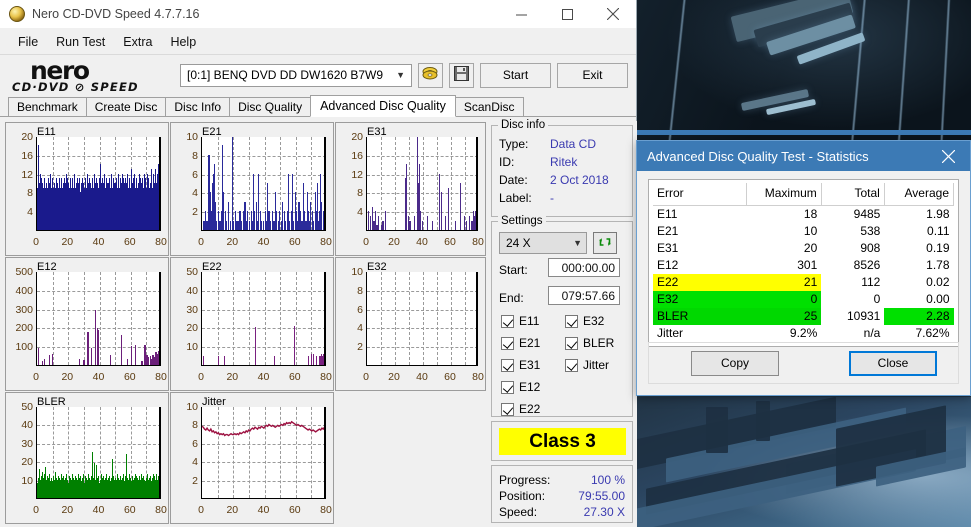  Describe the element at coordinates (383, 106) in the screenshot. I see `tab-advanced-disc-quality: Advanced Disc Quality` at that location.